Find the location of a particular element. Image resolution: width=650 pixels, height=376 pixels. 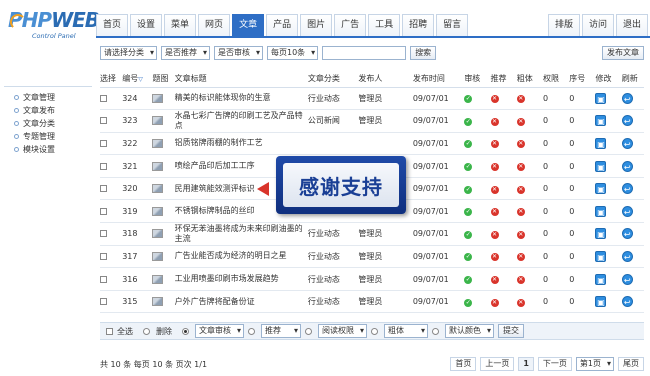

tab-settings: 设置 is located at coordinates (146, 25).